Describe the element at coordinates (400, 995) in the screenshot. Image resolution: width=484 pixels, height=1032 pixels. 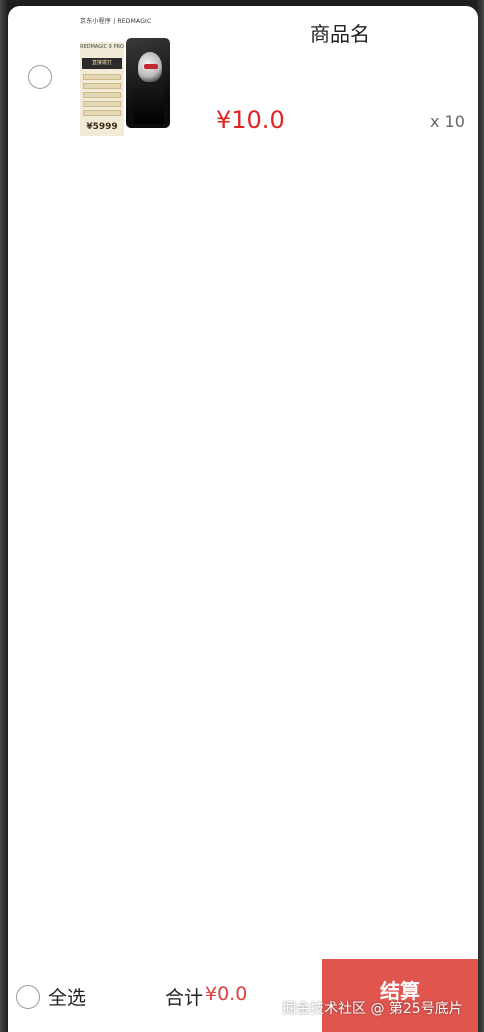
I see `checkout-button: 结算` at that location.